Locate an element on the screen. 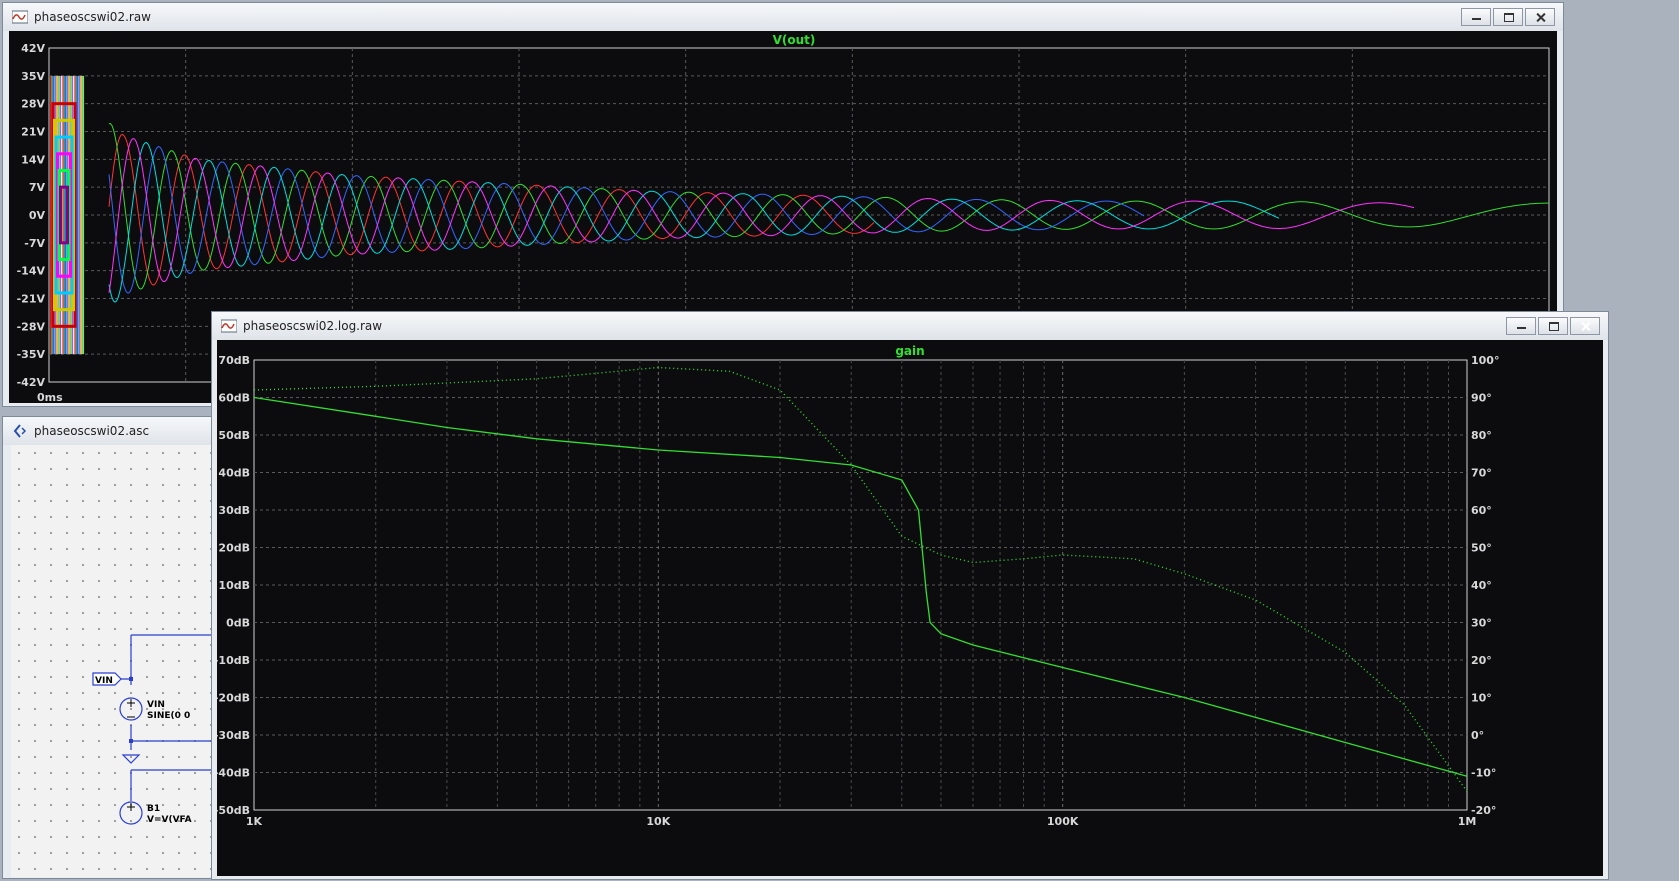 This screenshot has width=1679, height=881. y-tick-label: 0V is located at coordinates (37, 215).